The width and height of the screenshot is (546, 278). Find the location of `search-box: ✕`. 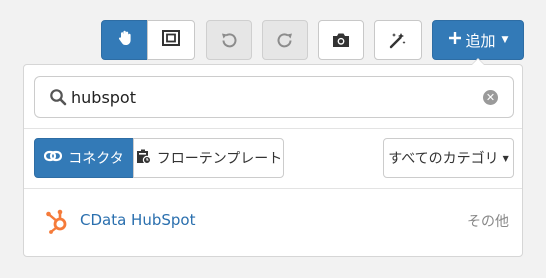

search-box: ✕ is located at coordinates (274, 97).